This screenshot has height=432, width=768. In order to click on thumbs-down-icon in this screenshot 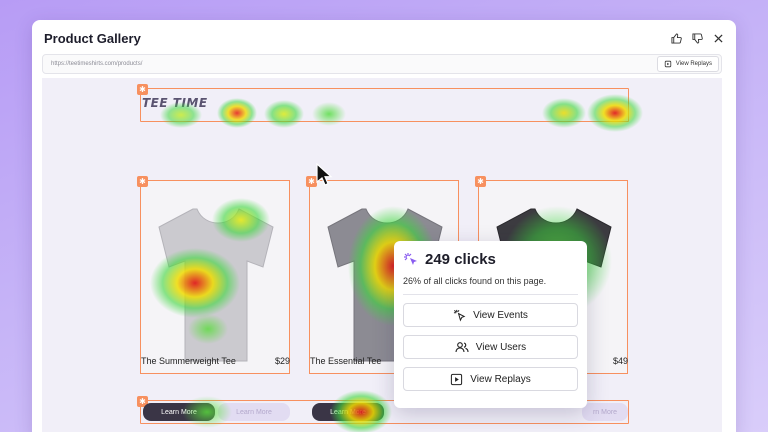, I will do `click(697, 38)`.